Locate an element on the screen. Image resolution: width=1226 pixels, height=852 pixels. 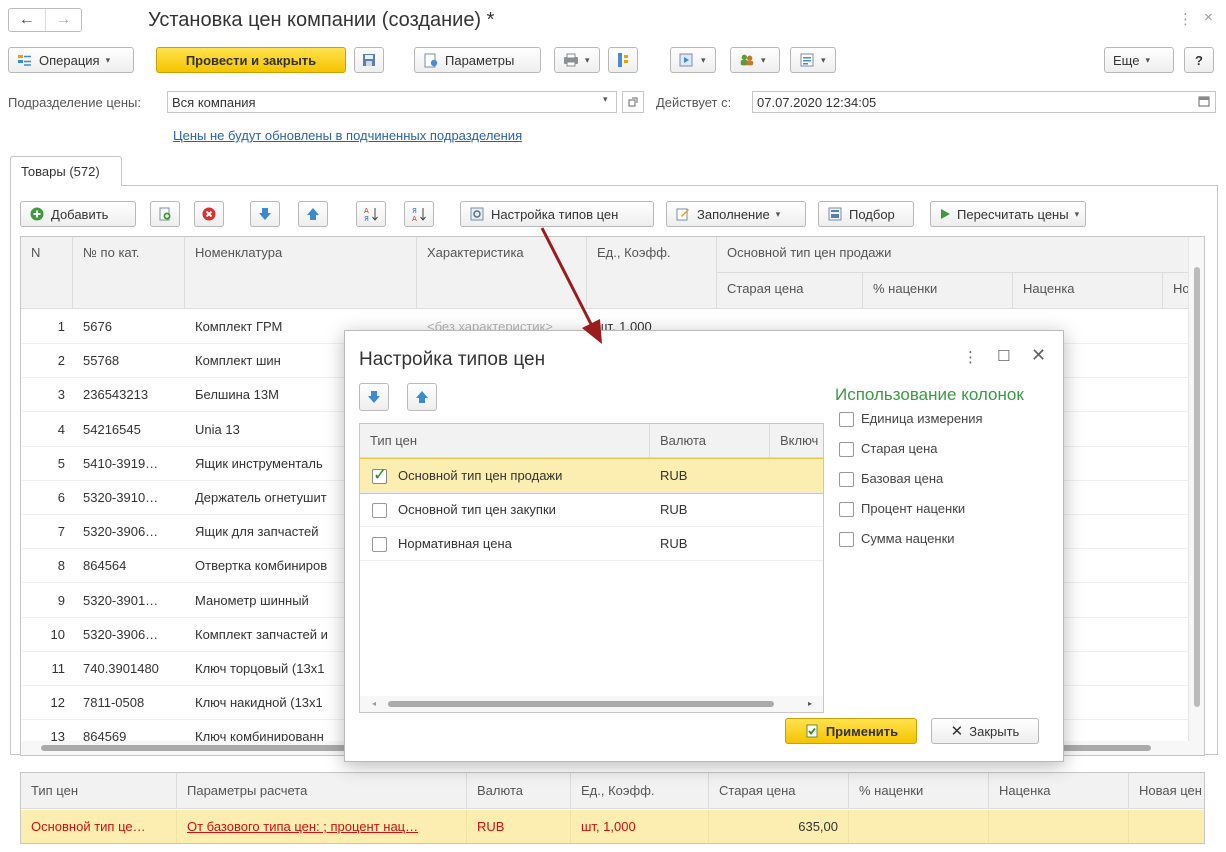
price-type-row: Основной тип цен продажи RUB is located at coordinates (591, 476).